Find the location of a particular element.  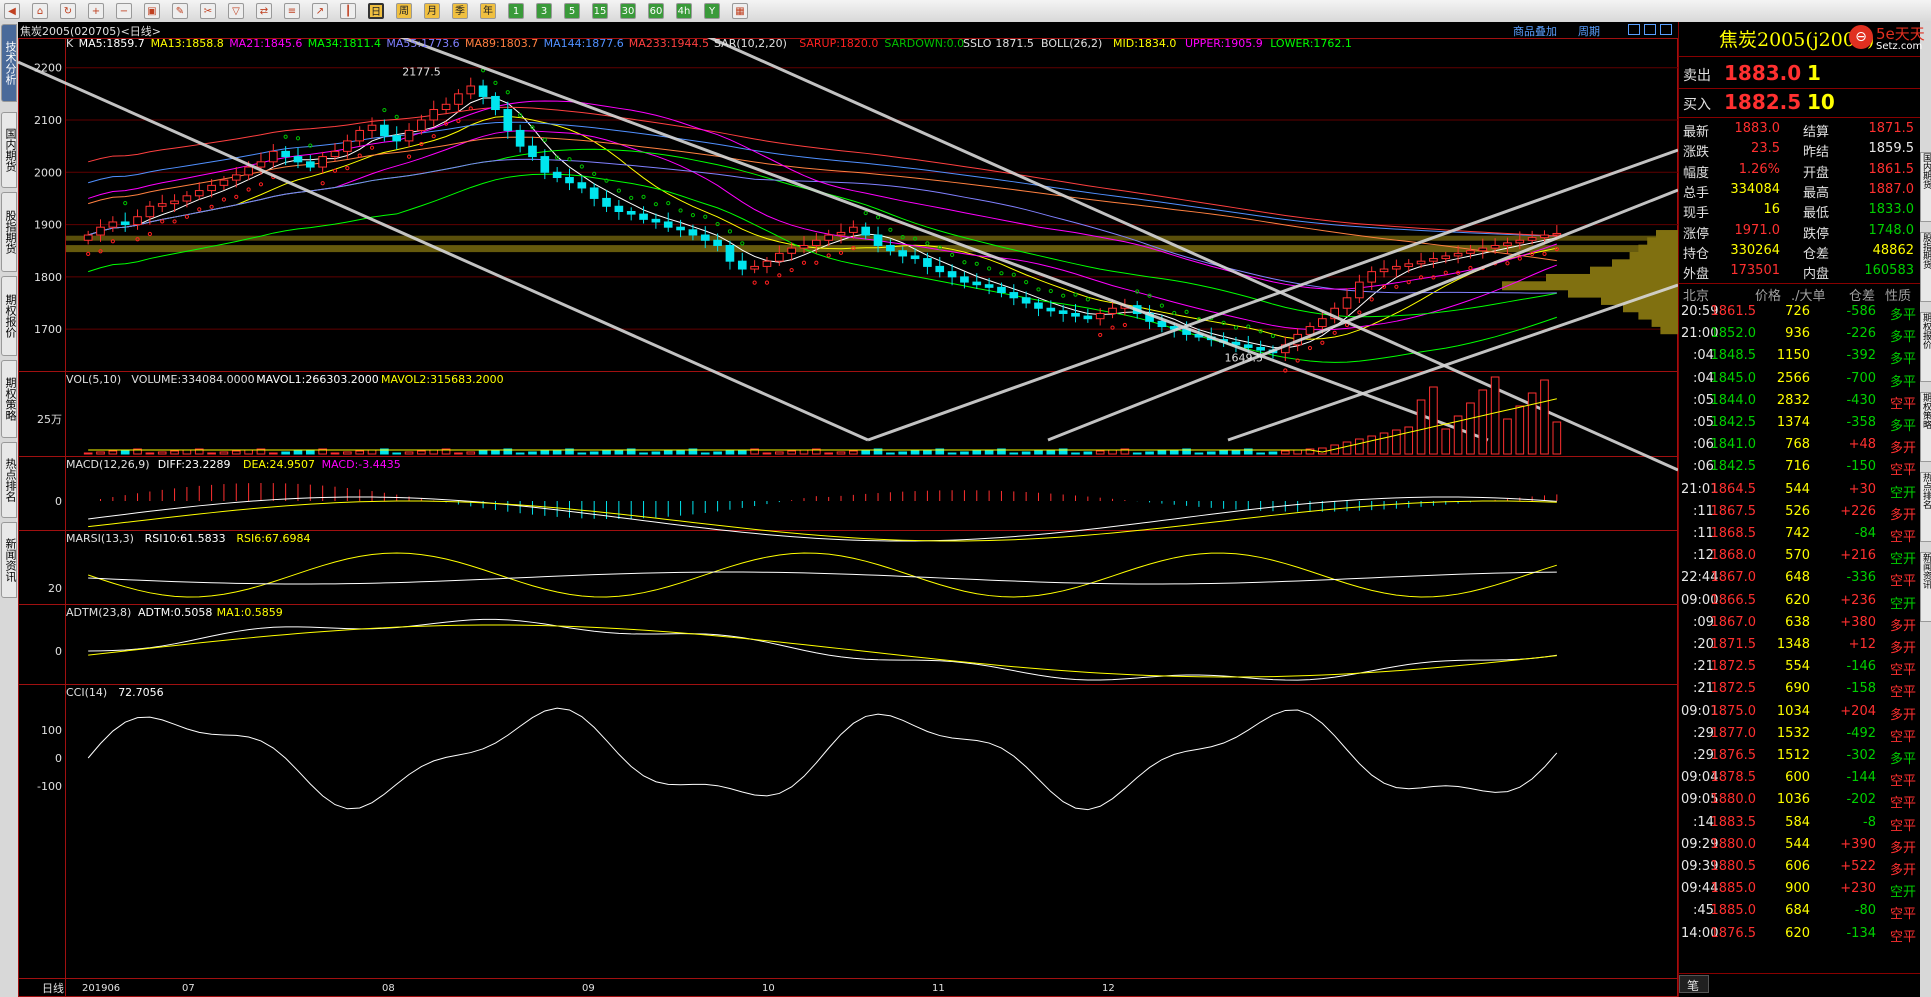

tick-row: 09:29 1880.0 544 +390 多开 is located at coordinates (1799, 845).